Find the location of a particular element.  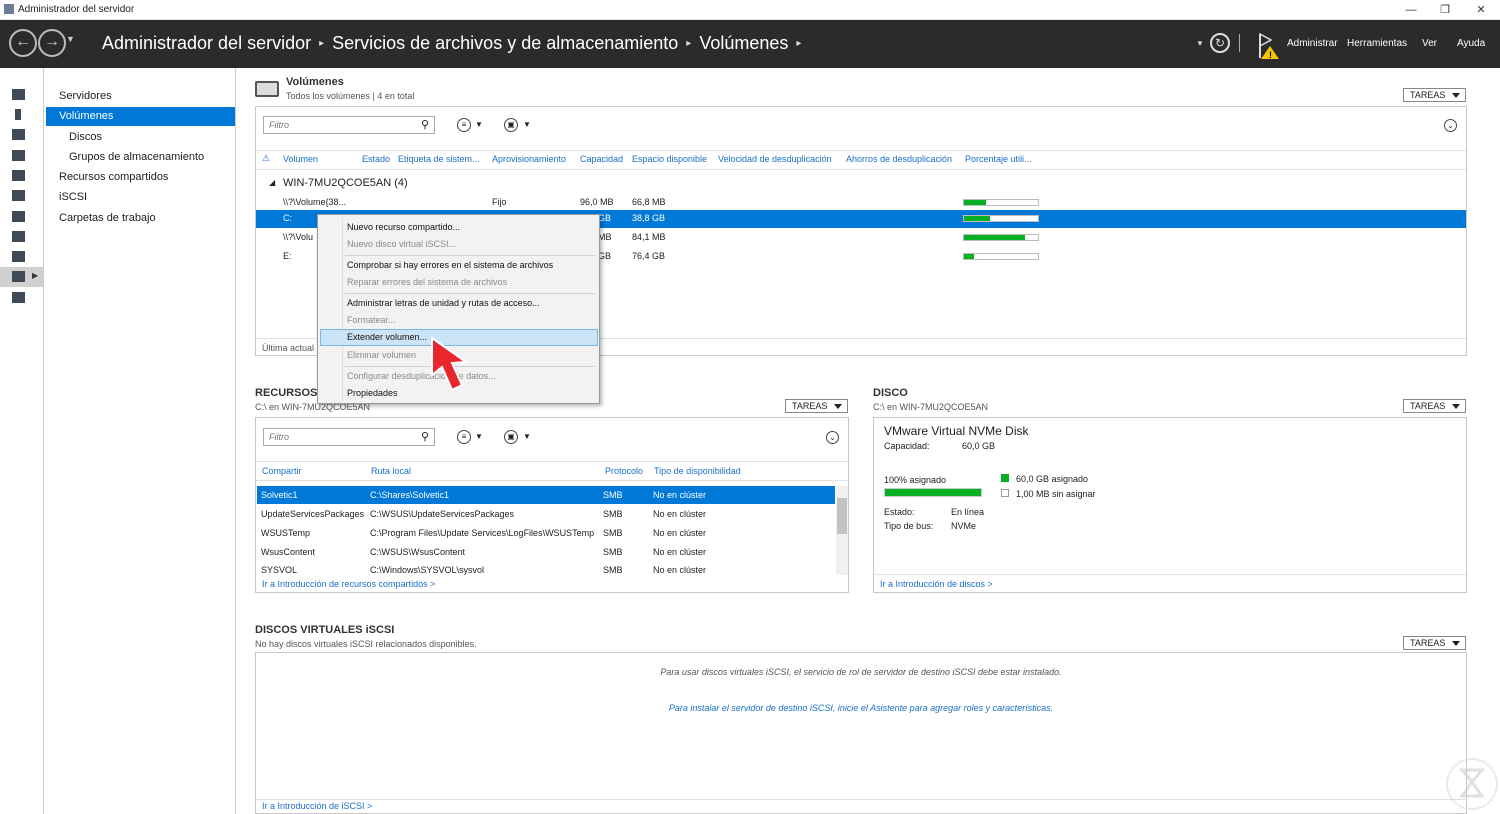

ad-ds-icon is located at coordinates (18, 155).